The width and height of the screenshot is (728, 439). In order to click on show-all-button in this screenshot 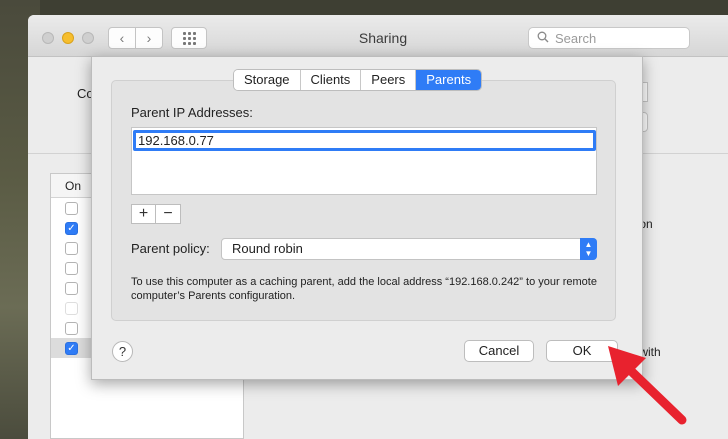, I will do `click(189, 38)`.